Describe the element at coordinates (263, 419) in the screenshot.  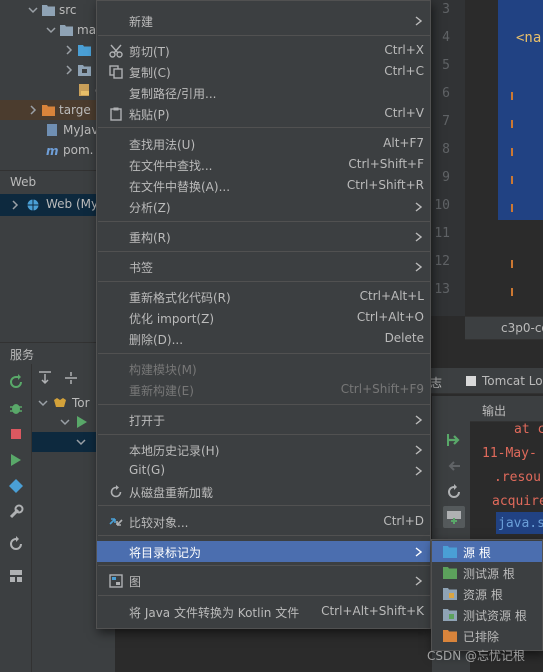
I see `menu-item-open-in: 打开于` at that location.